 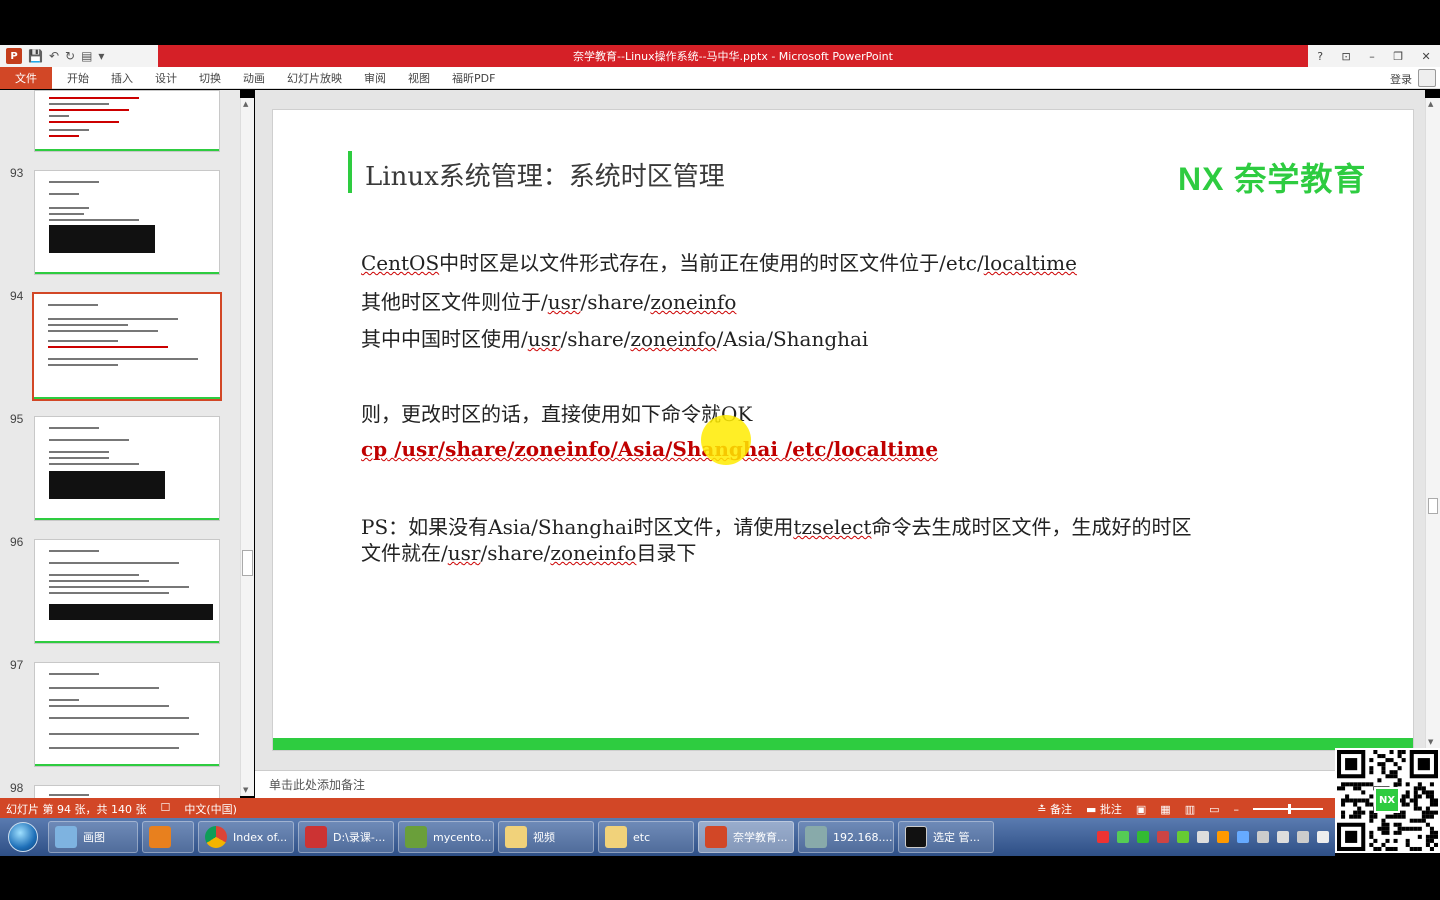 I want to click on editor-scrollbar: ▲ ▼, so click(x=1432, y=423).